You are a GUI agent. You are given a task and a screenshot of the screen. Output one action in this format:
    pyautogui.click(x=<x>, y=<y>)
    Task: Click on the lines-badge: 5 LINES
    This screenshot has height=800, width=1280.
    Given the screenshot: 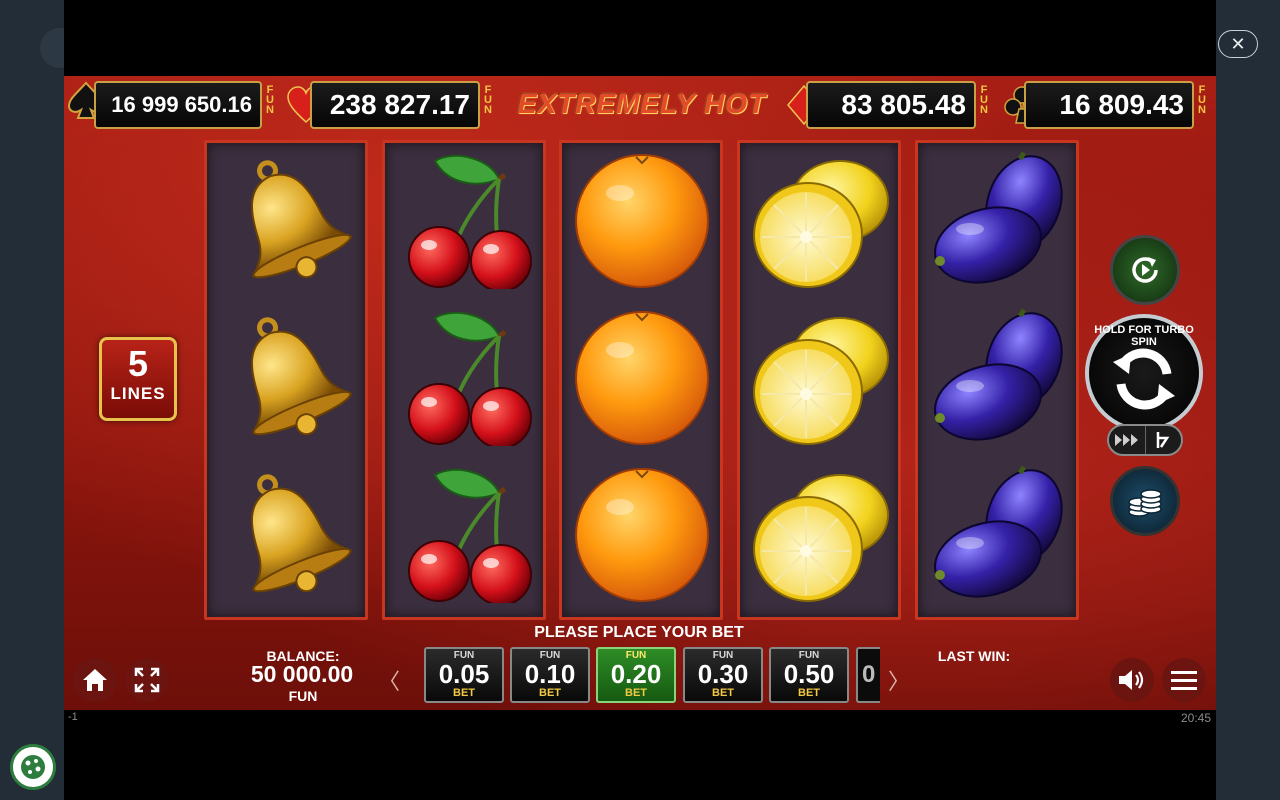 What is the action you would take?
    pyautogui.click(x=138, y=379)
    